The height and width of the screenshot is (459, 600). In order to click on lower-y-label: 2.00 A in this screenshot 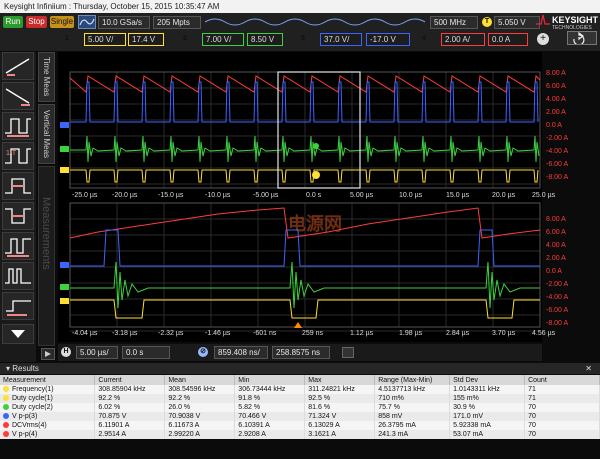, I will do `click(556, 258)`.